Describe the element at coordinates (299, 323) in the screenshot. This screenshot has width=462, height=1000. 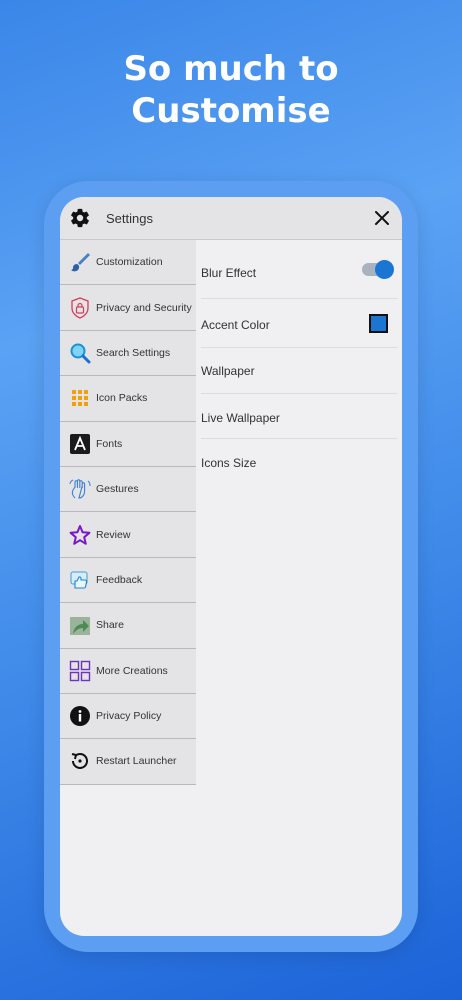
I see `accent-color-row: Accent Color` at that location.